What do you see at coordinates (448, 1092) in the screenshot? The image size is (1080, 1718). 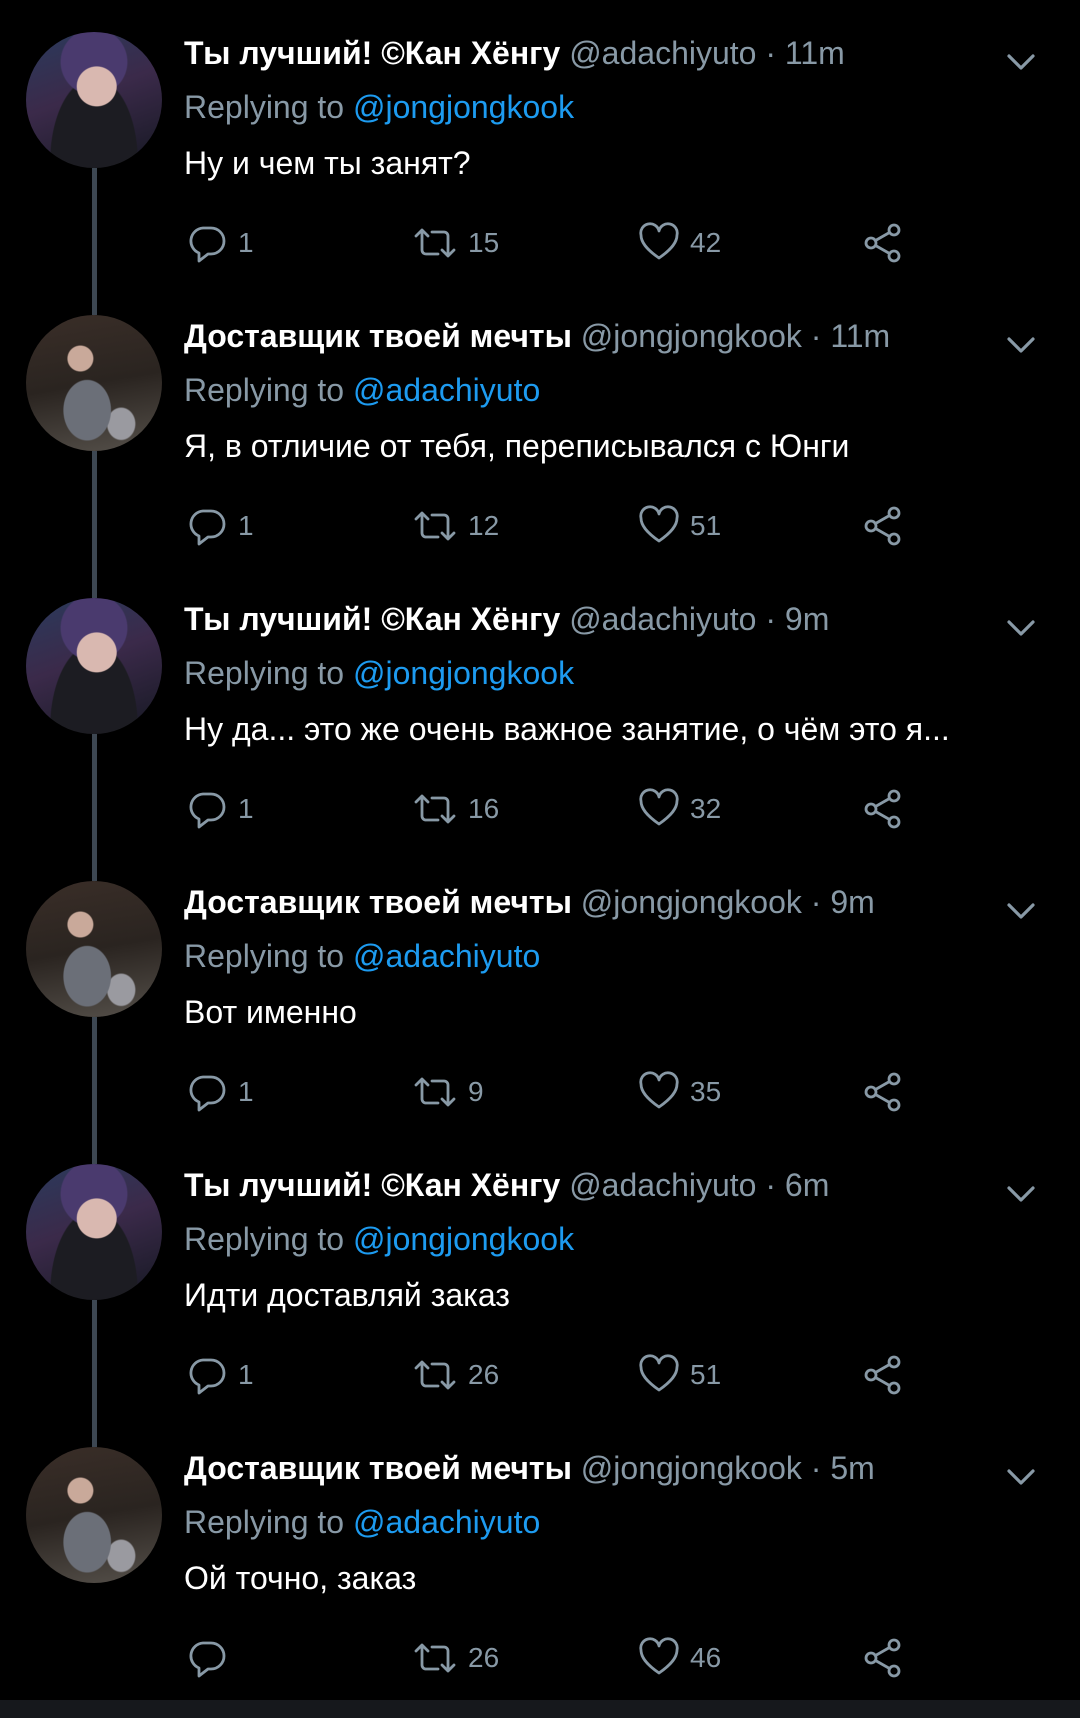 I see `retweet-button: 9` at bounding box center [448, 1092].